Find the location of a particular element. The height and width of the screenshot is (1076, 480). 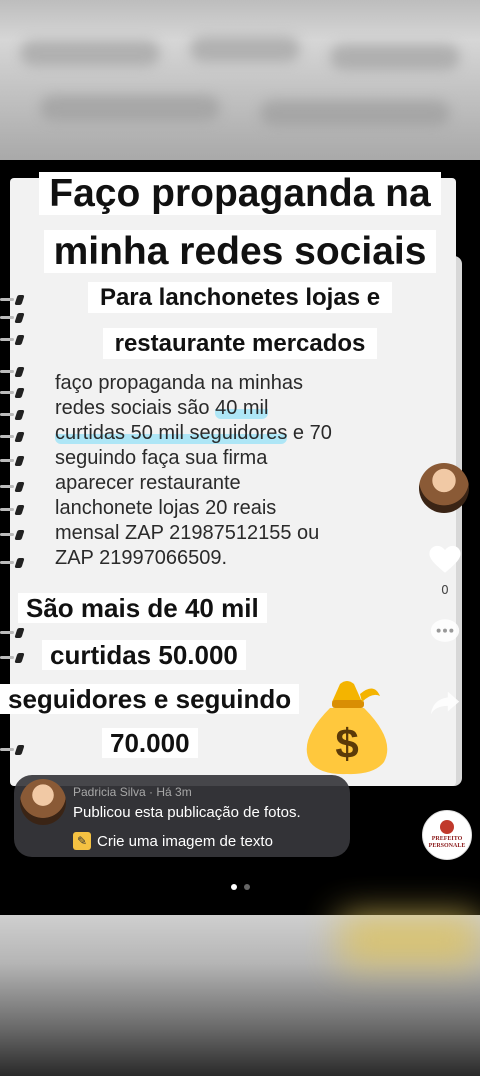

comment-icon is located at coordinates (445, 632).